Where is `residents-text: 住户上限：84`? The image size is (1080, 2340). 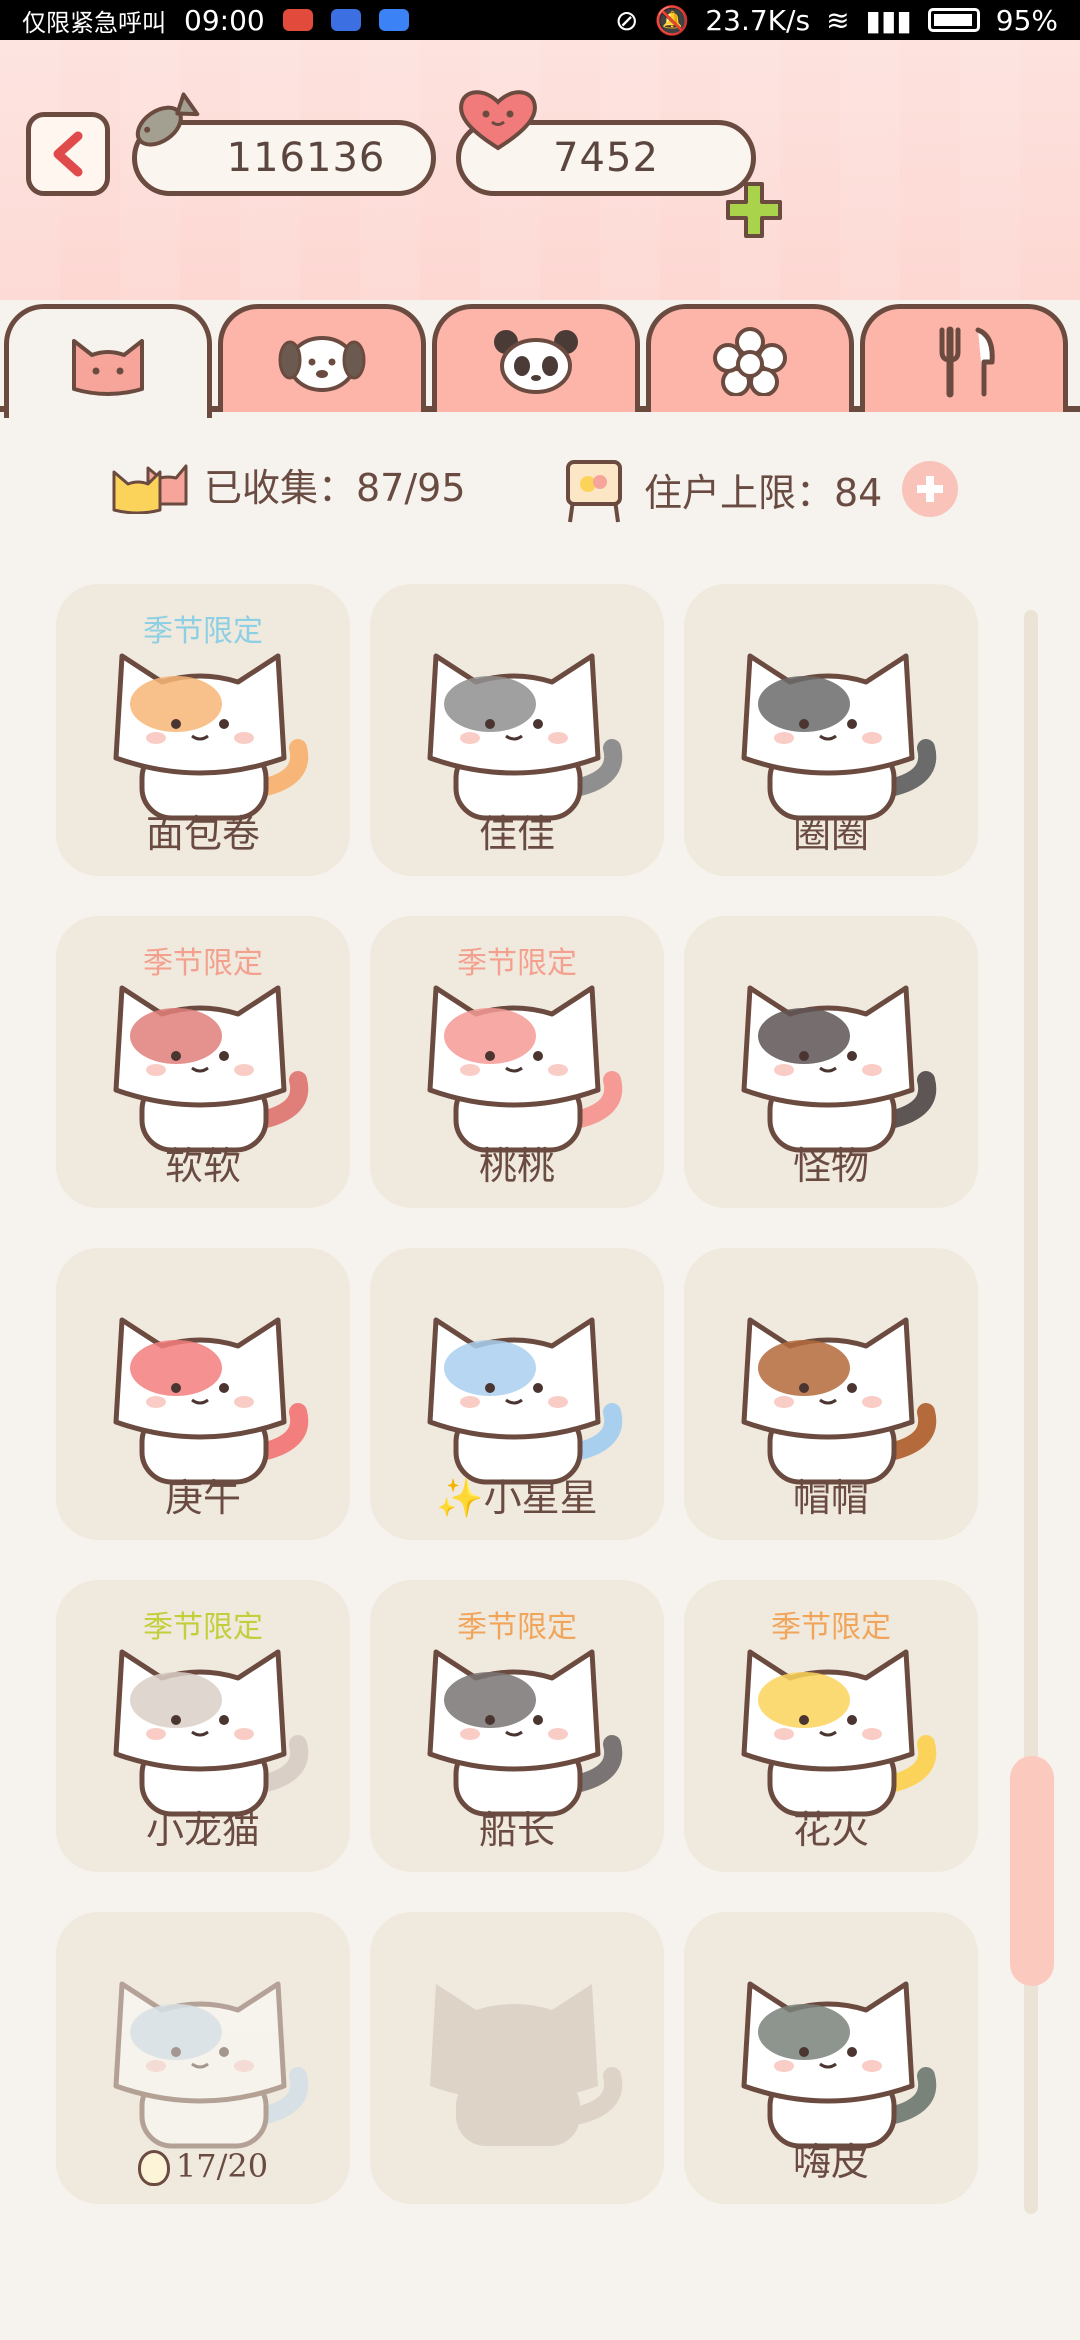
residents-text: 住户上限：84 is located at coordinates (763, 492).